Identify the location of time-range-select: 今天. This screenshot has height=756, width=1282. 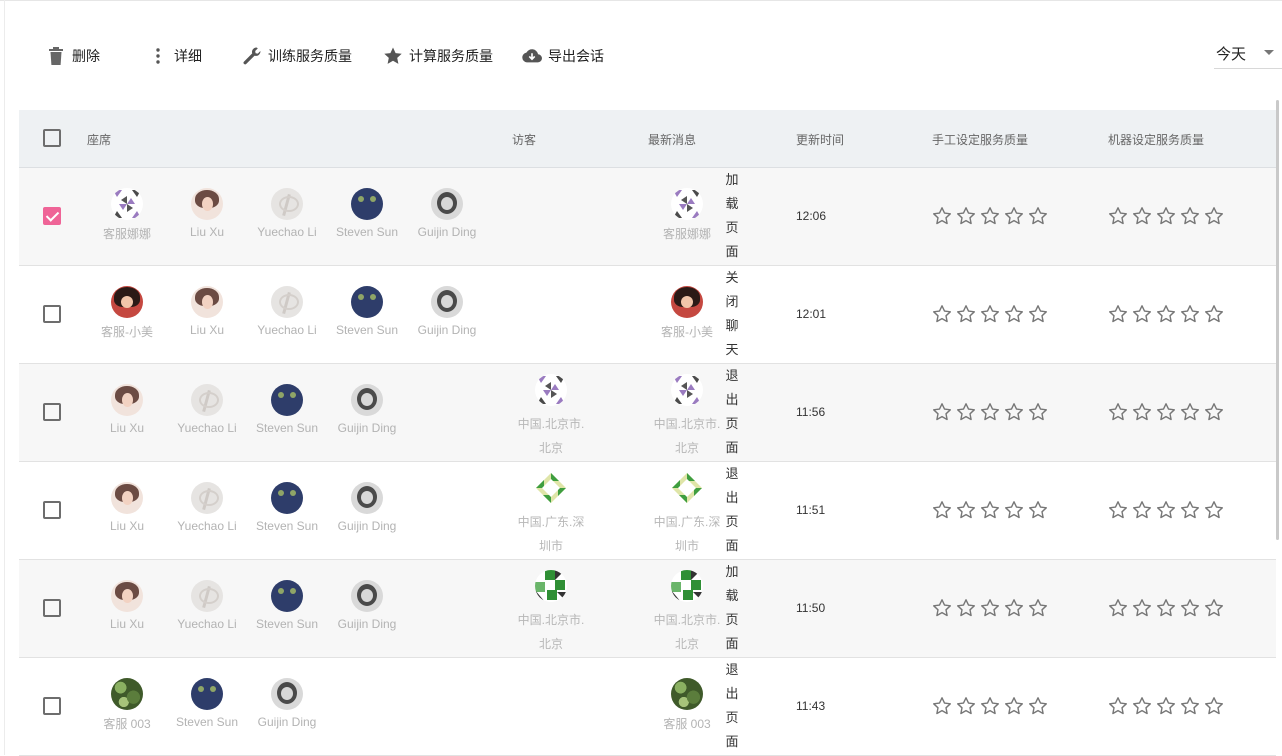
(1248, 53).